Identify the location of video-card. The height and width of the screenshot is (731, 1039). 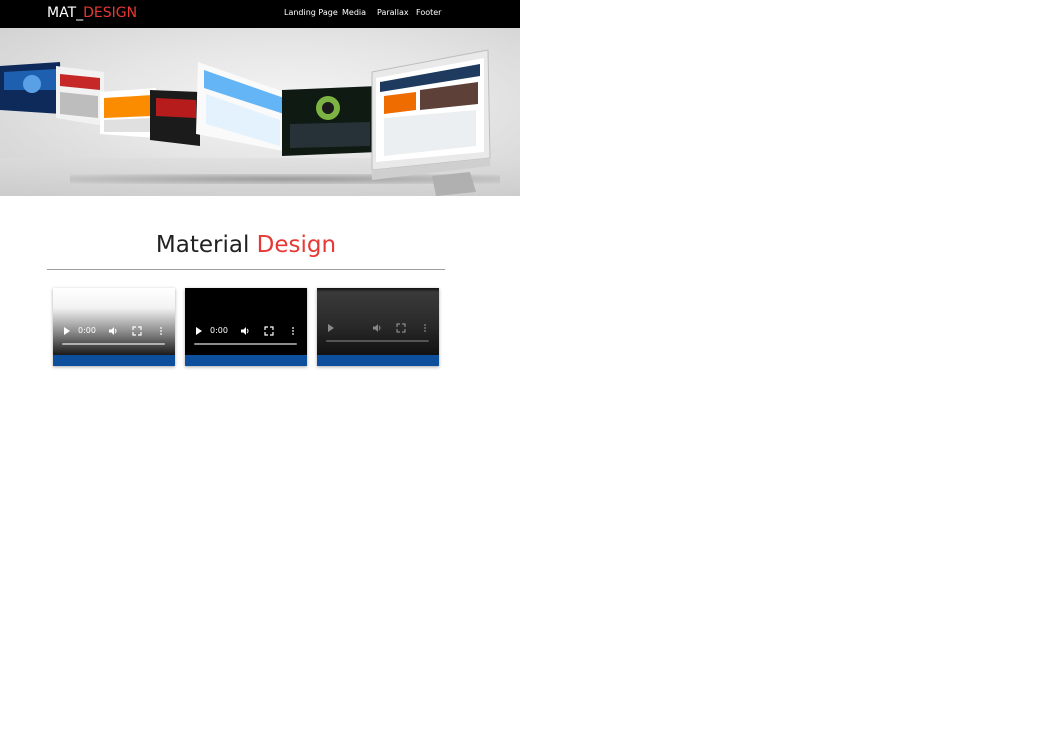
(378, 327).